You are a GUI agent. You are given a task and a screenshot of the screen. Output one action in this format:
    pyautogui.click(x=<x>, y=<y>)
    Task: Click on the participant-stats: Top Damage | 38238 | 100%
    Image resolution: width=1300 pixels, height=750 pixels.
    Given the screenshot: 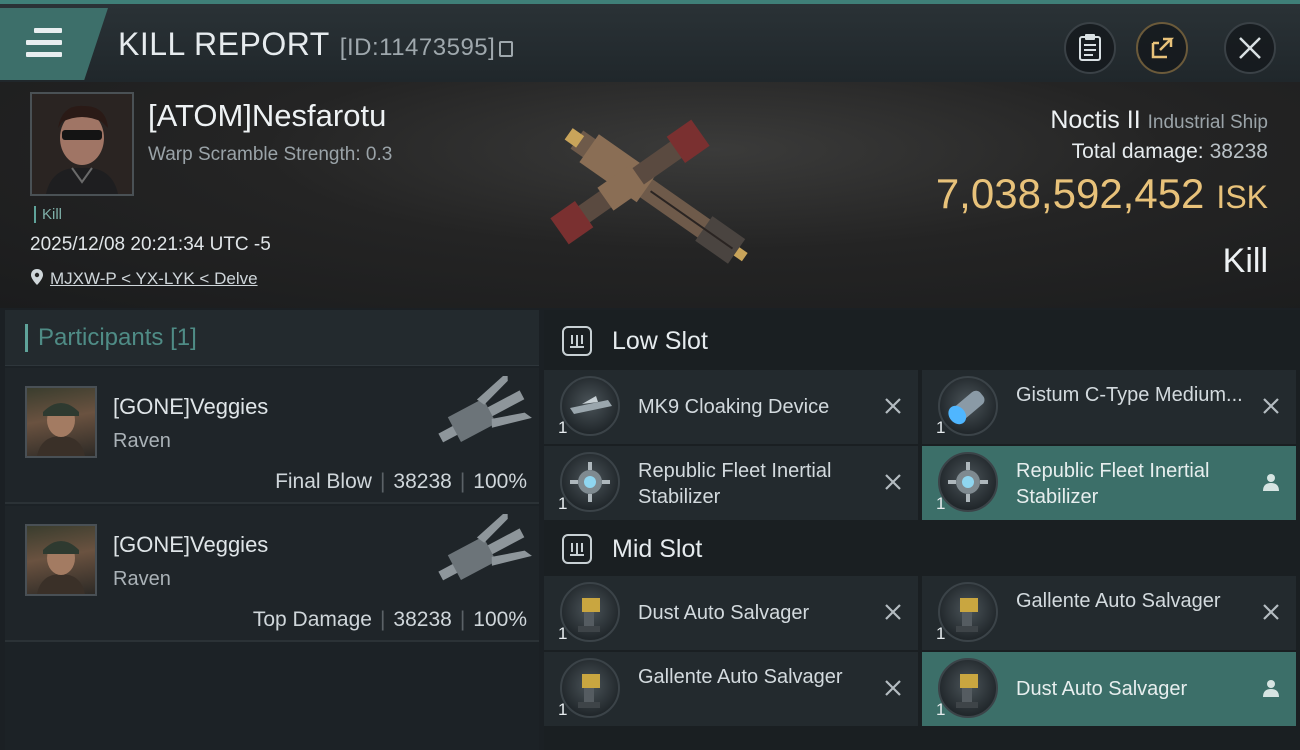 What is the action you would take?
    pyautogui.click(x=389, y=619)
    